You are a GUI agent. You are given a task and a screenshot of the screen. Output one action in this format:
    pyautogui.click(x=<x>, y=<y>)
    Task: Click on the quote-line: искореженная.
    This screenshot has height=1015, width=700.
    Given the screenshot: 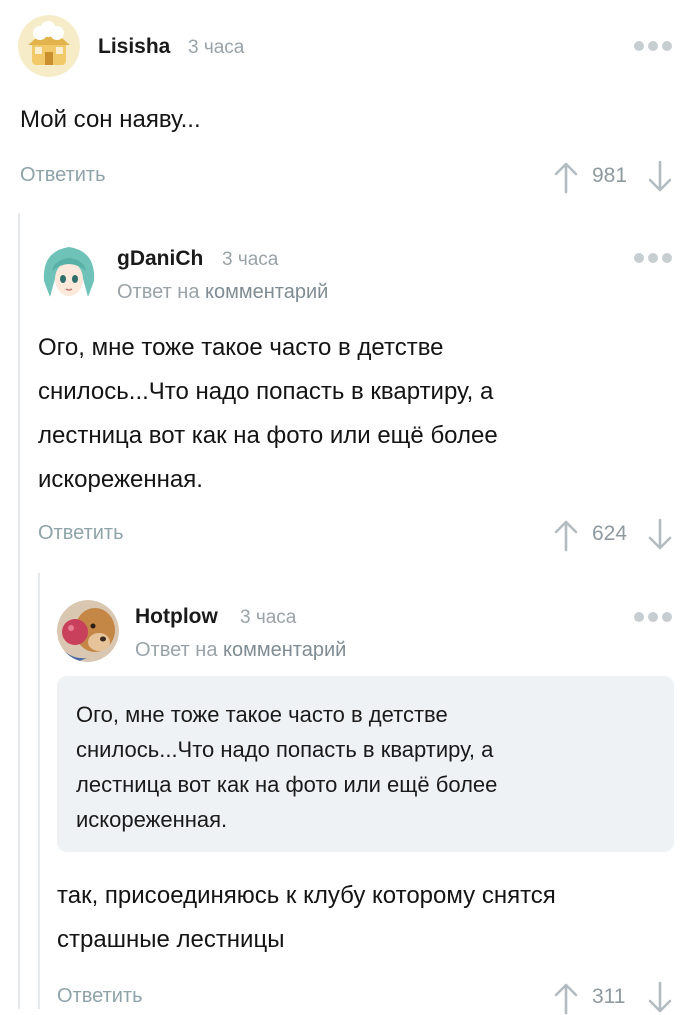 What is the action you would take?
    pyautogui.click(x=152, y=819)
    